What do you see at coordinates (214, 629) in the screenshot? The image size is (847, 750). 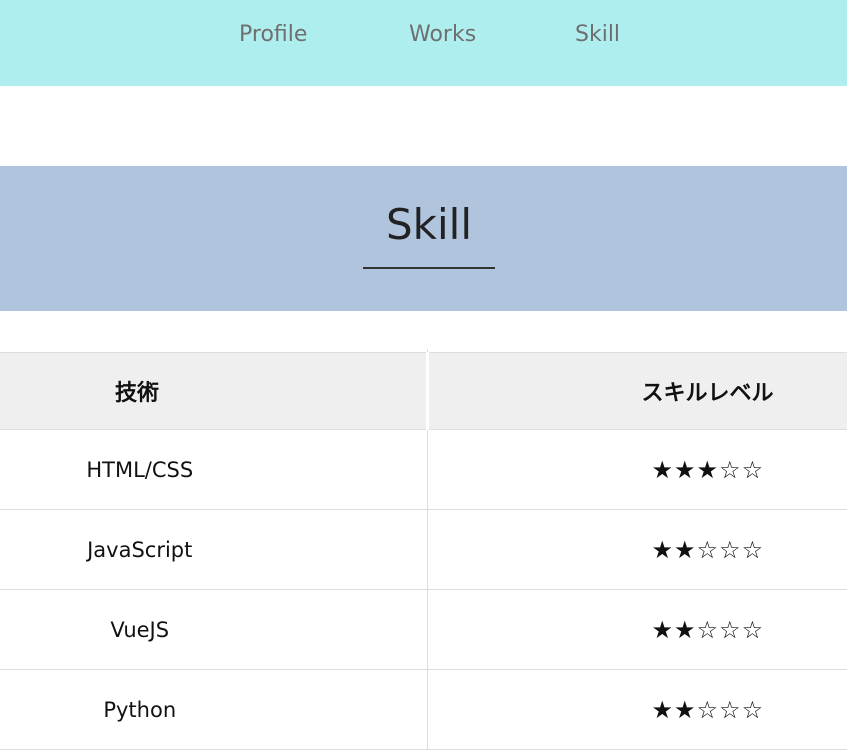 I see `tech-name: VueJS` at bounding box center [214, 629].